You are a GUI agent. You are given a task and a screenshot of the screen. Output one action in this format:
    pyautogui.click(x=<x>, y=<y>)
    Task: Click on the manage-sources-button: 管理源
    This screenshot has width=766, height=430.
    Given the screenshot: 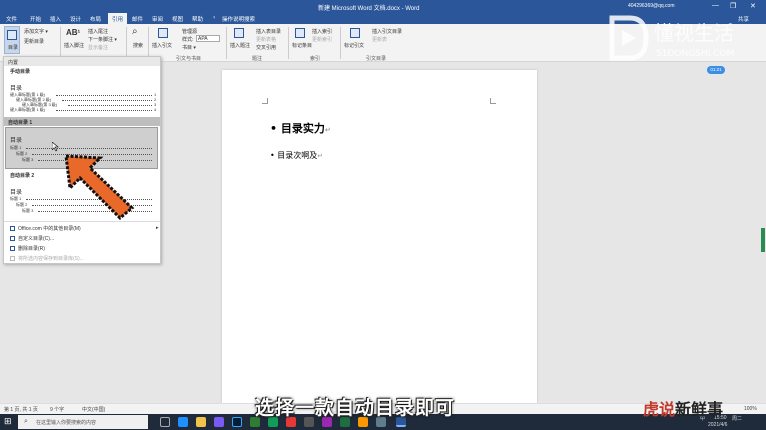 What is the action you would take?
    pyautogui.click(x=189, y=31)
    